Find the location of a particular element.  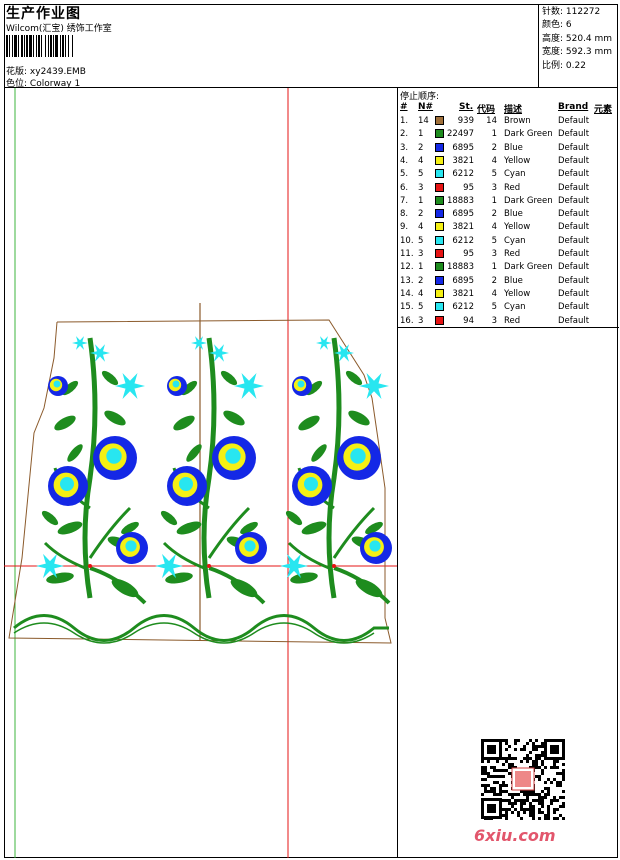

col-st: St. is located at coordinates (466, 107).